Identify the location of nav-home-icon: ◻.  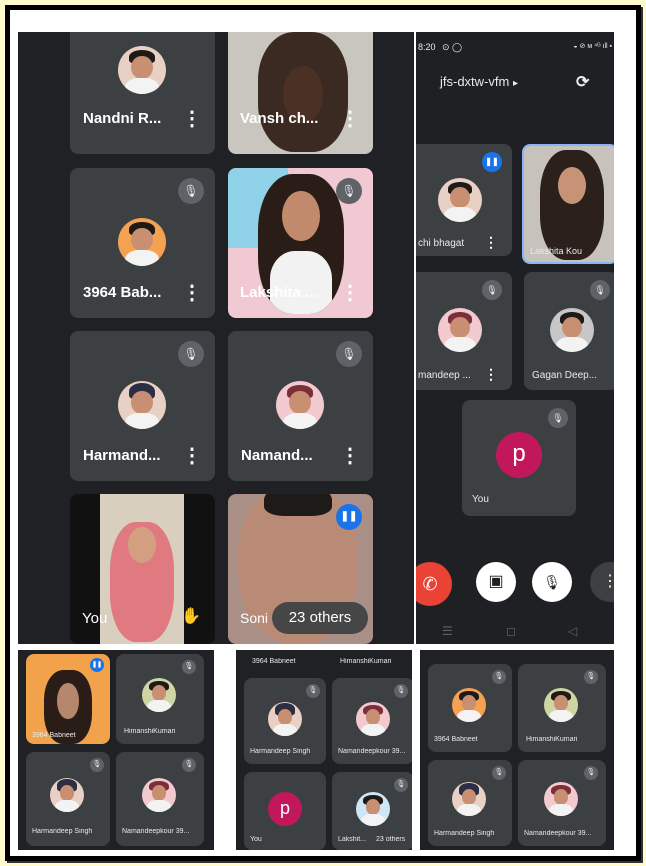
(511, 631).